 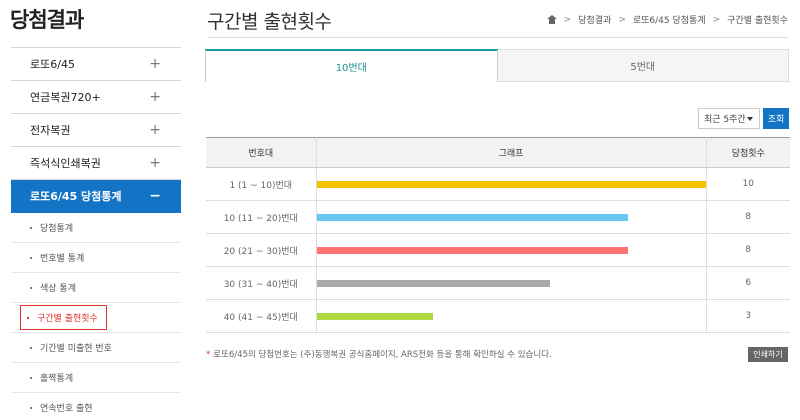 What do you see at coordinates (748, 152) in the screenshot?
I see `column-header-count: 당첨횟수` at bounding box center [748, 152].